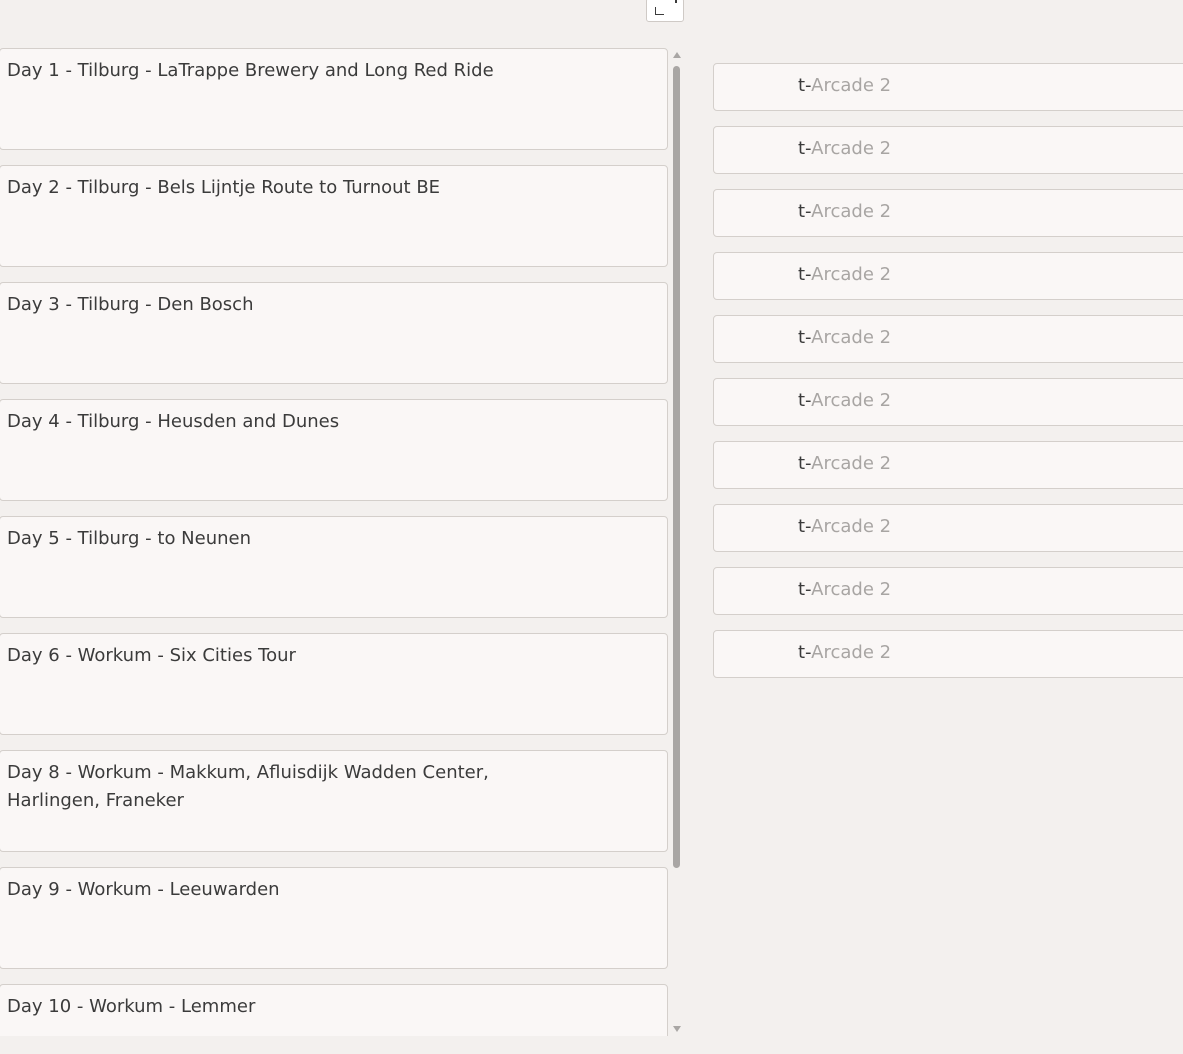 The image size is (1183, 1054). I want to click on day-title: Day 5 - Tilburg - to Neunen, so click(129, 538).